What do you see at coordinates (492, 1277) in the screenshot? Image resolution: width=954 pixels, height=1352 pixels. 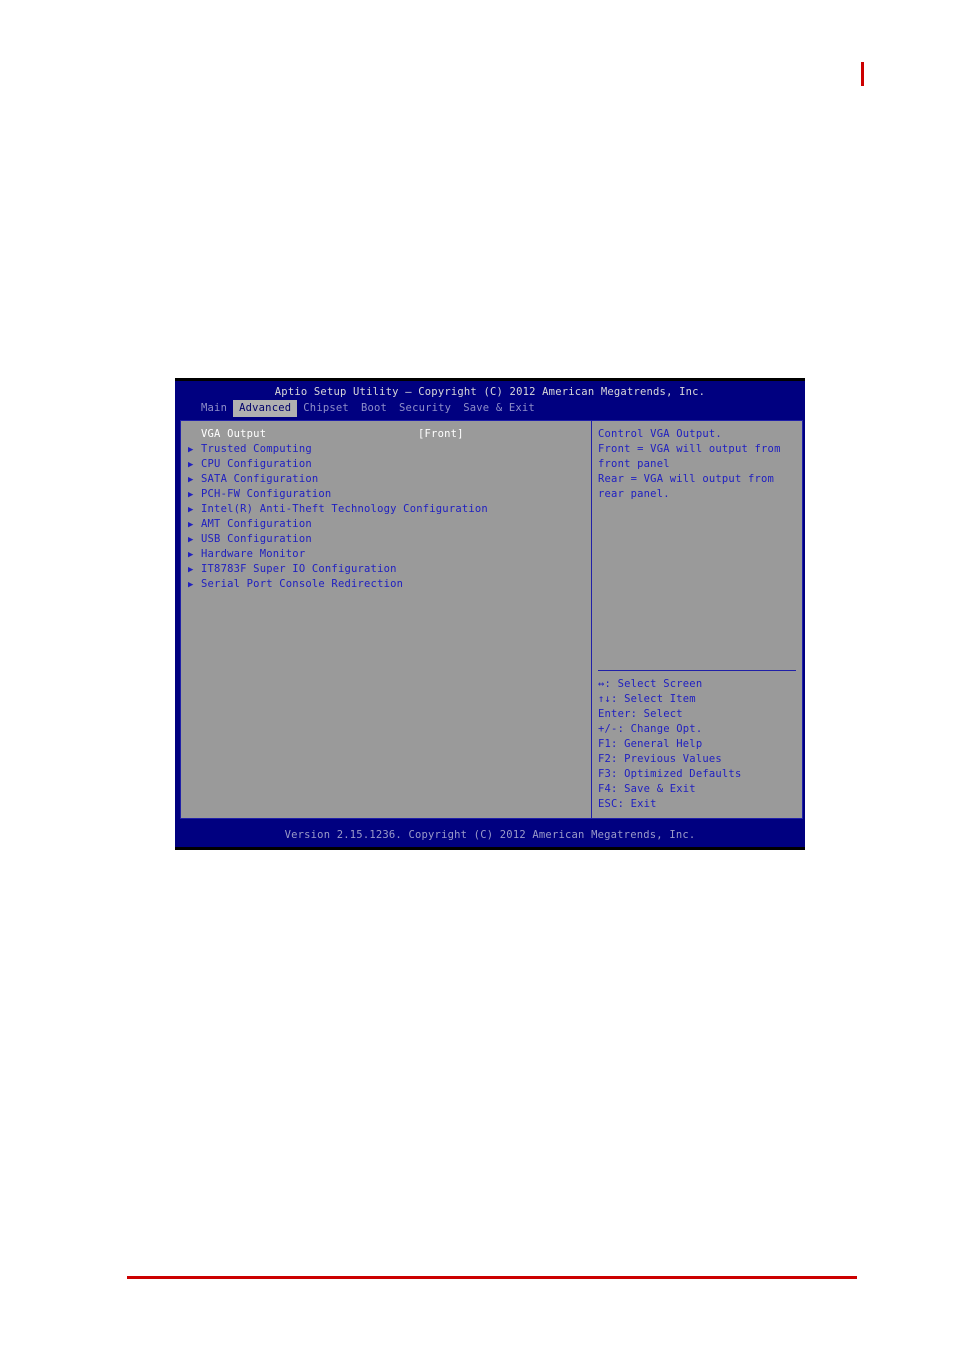 I see `page-footer-rule` at bounding box center [492, 1277].